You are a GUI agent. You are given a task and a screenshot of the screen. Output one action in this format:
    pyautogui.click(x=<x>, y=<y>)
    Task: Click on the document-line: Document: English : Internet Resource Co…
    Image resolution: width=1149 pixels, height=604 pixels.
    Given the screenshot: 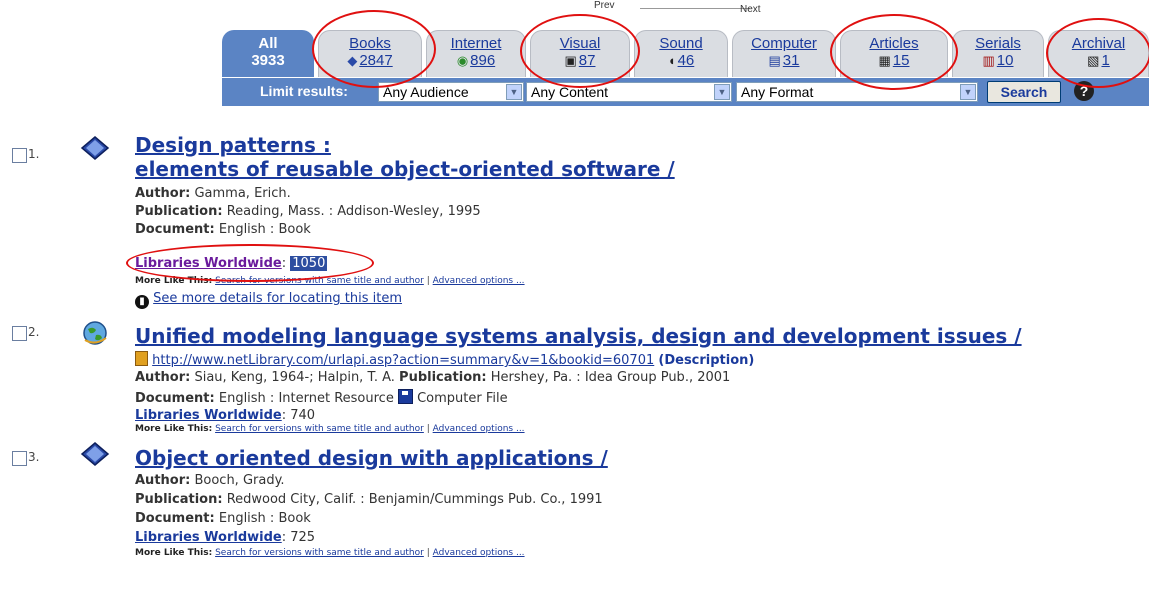 What is the action you would take?
    pyautogui.click(x=321, y=398)
    